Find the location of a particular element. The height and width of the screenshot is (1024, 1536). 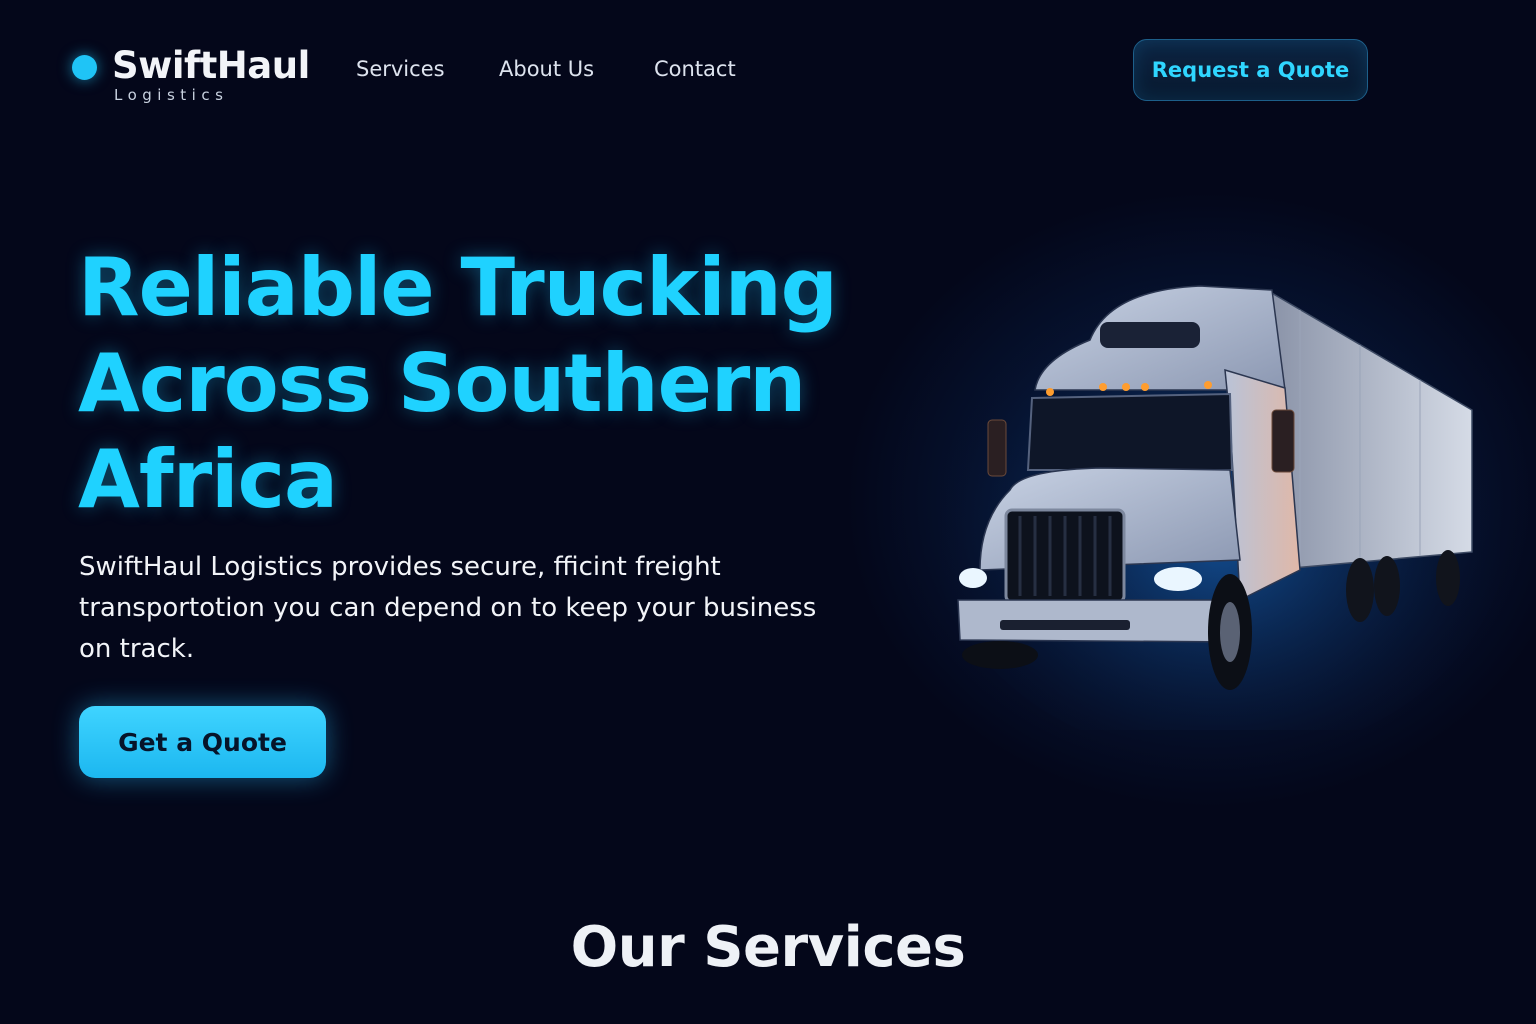

hero-title-line: Reliable Trucking is located at coordinates (458, 287).